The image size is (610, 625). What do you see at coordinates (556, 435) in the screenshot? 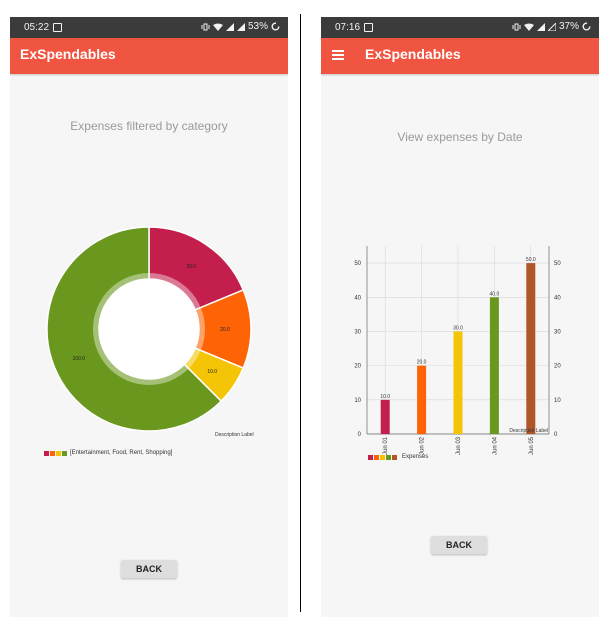
I see `y-tick-right-0: 0` at bounding box center [556, 435].